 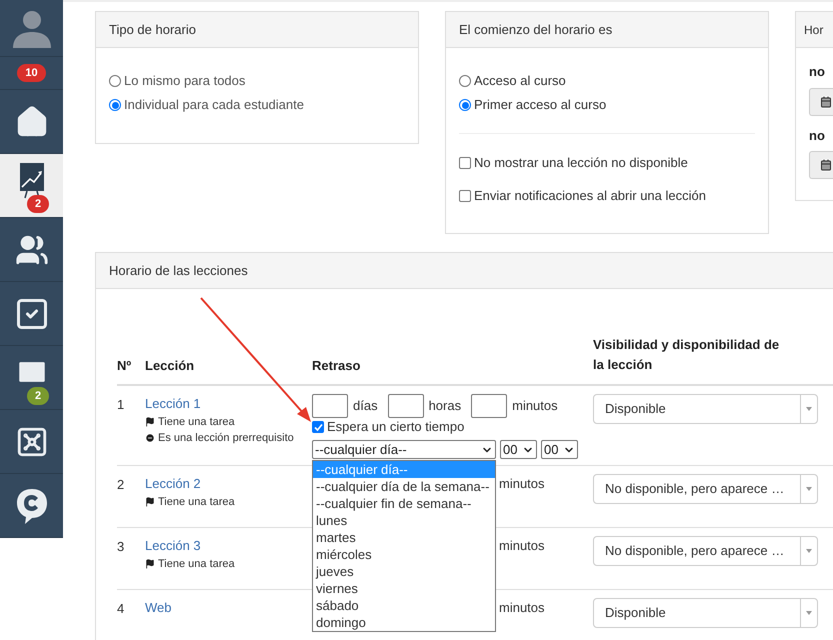 What do you see at coordinates (365, 406) in the screenshot?
I see `unit-label: días` at bounding box center [365, 406].